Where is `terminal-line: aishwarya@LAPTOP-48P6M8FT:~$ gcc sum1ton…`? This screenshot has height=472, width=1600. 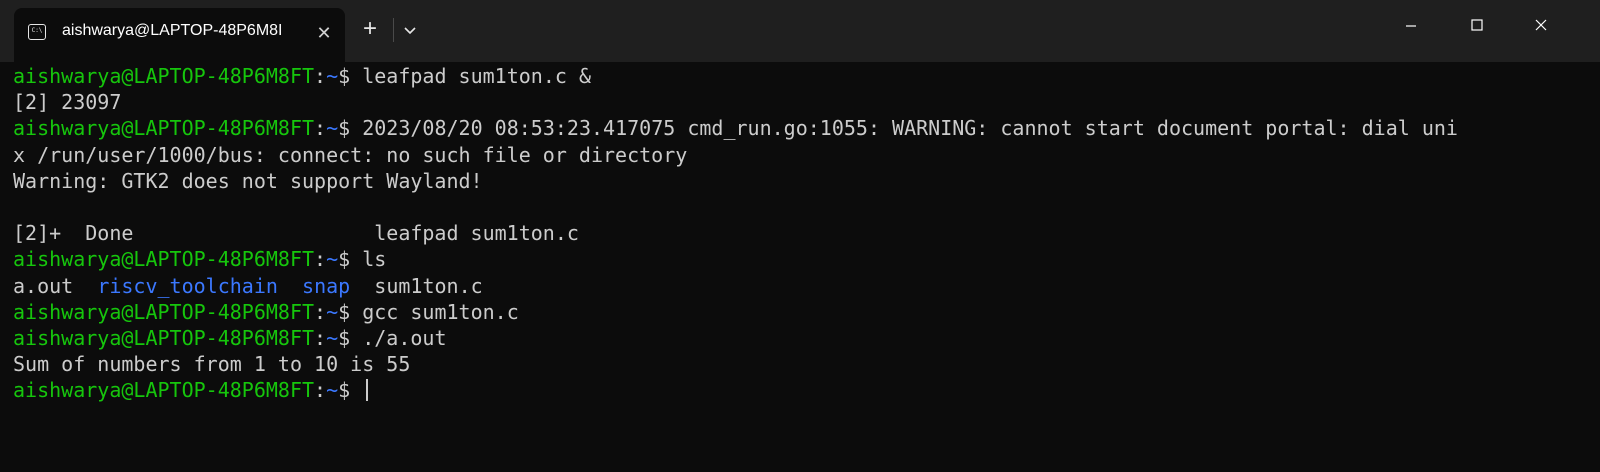
terminal-line: aishwarya@LAPTOP-48P6M8FT:~$ gcc sum1ton… is located at coordinates (266, 311).